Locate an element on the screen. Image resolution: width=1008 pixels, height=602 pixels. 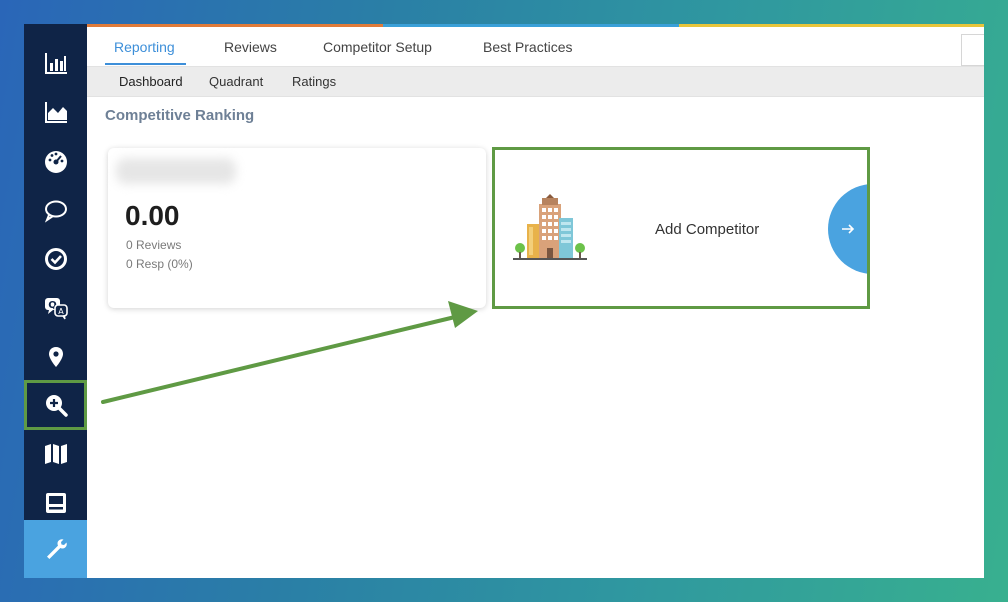
active-tab-indicator is located at coordinates (145, 64).